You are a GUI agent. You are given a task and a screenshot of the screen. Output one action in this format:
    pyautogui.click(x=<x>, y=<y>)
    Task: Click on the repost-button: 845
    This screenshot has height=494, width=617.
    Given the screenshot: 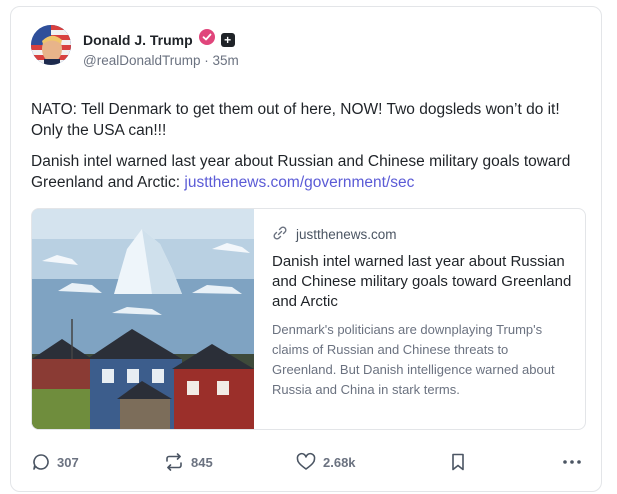 What is the action you would take?
    pyautogui.click(x=188, y=462)
    